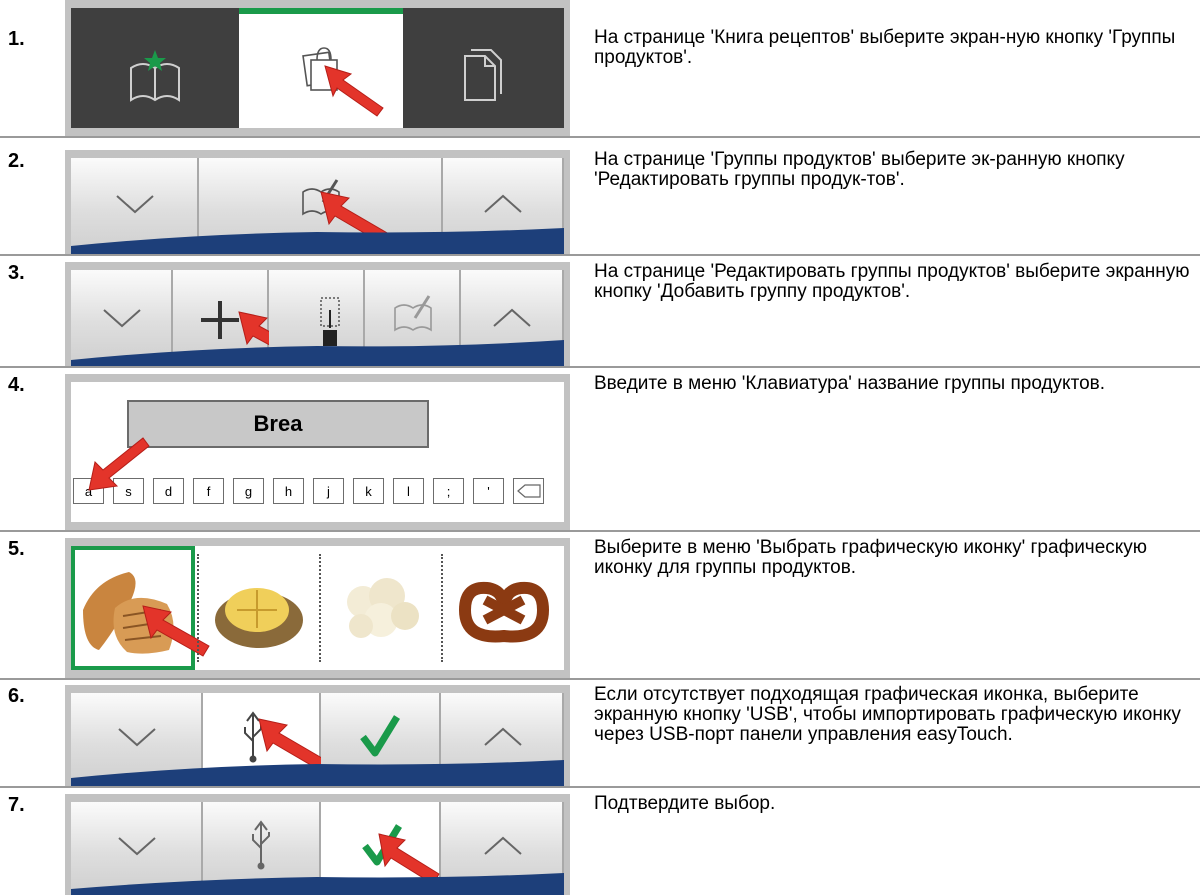  I want to click on recipe-book-button, so click(155, 68).